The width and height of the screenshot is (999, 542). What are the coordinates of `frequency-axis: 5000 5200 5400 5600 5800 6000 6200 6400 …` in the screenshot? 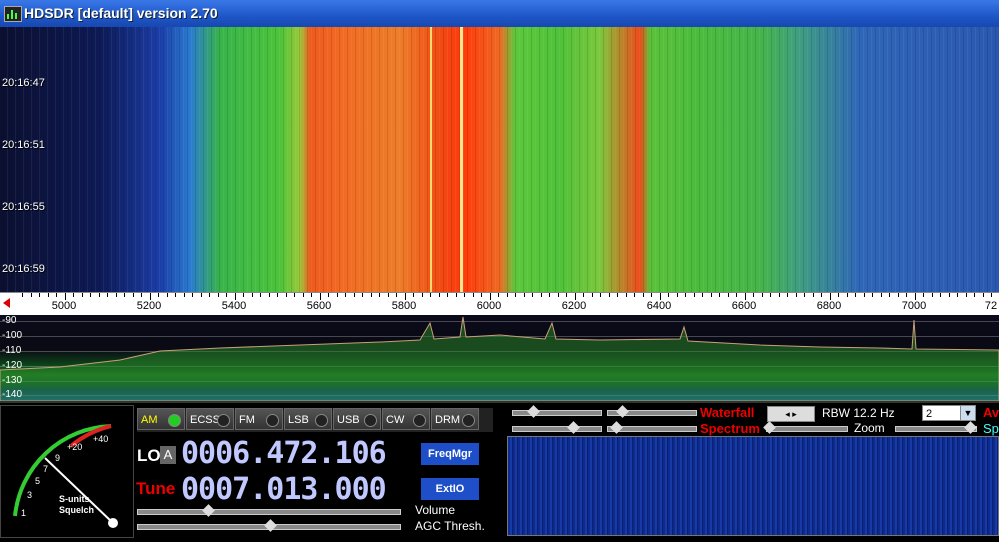 It's located at (499, 304).